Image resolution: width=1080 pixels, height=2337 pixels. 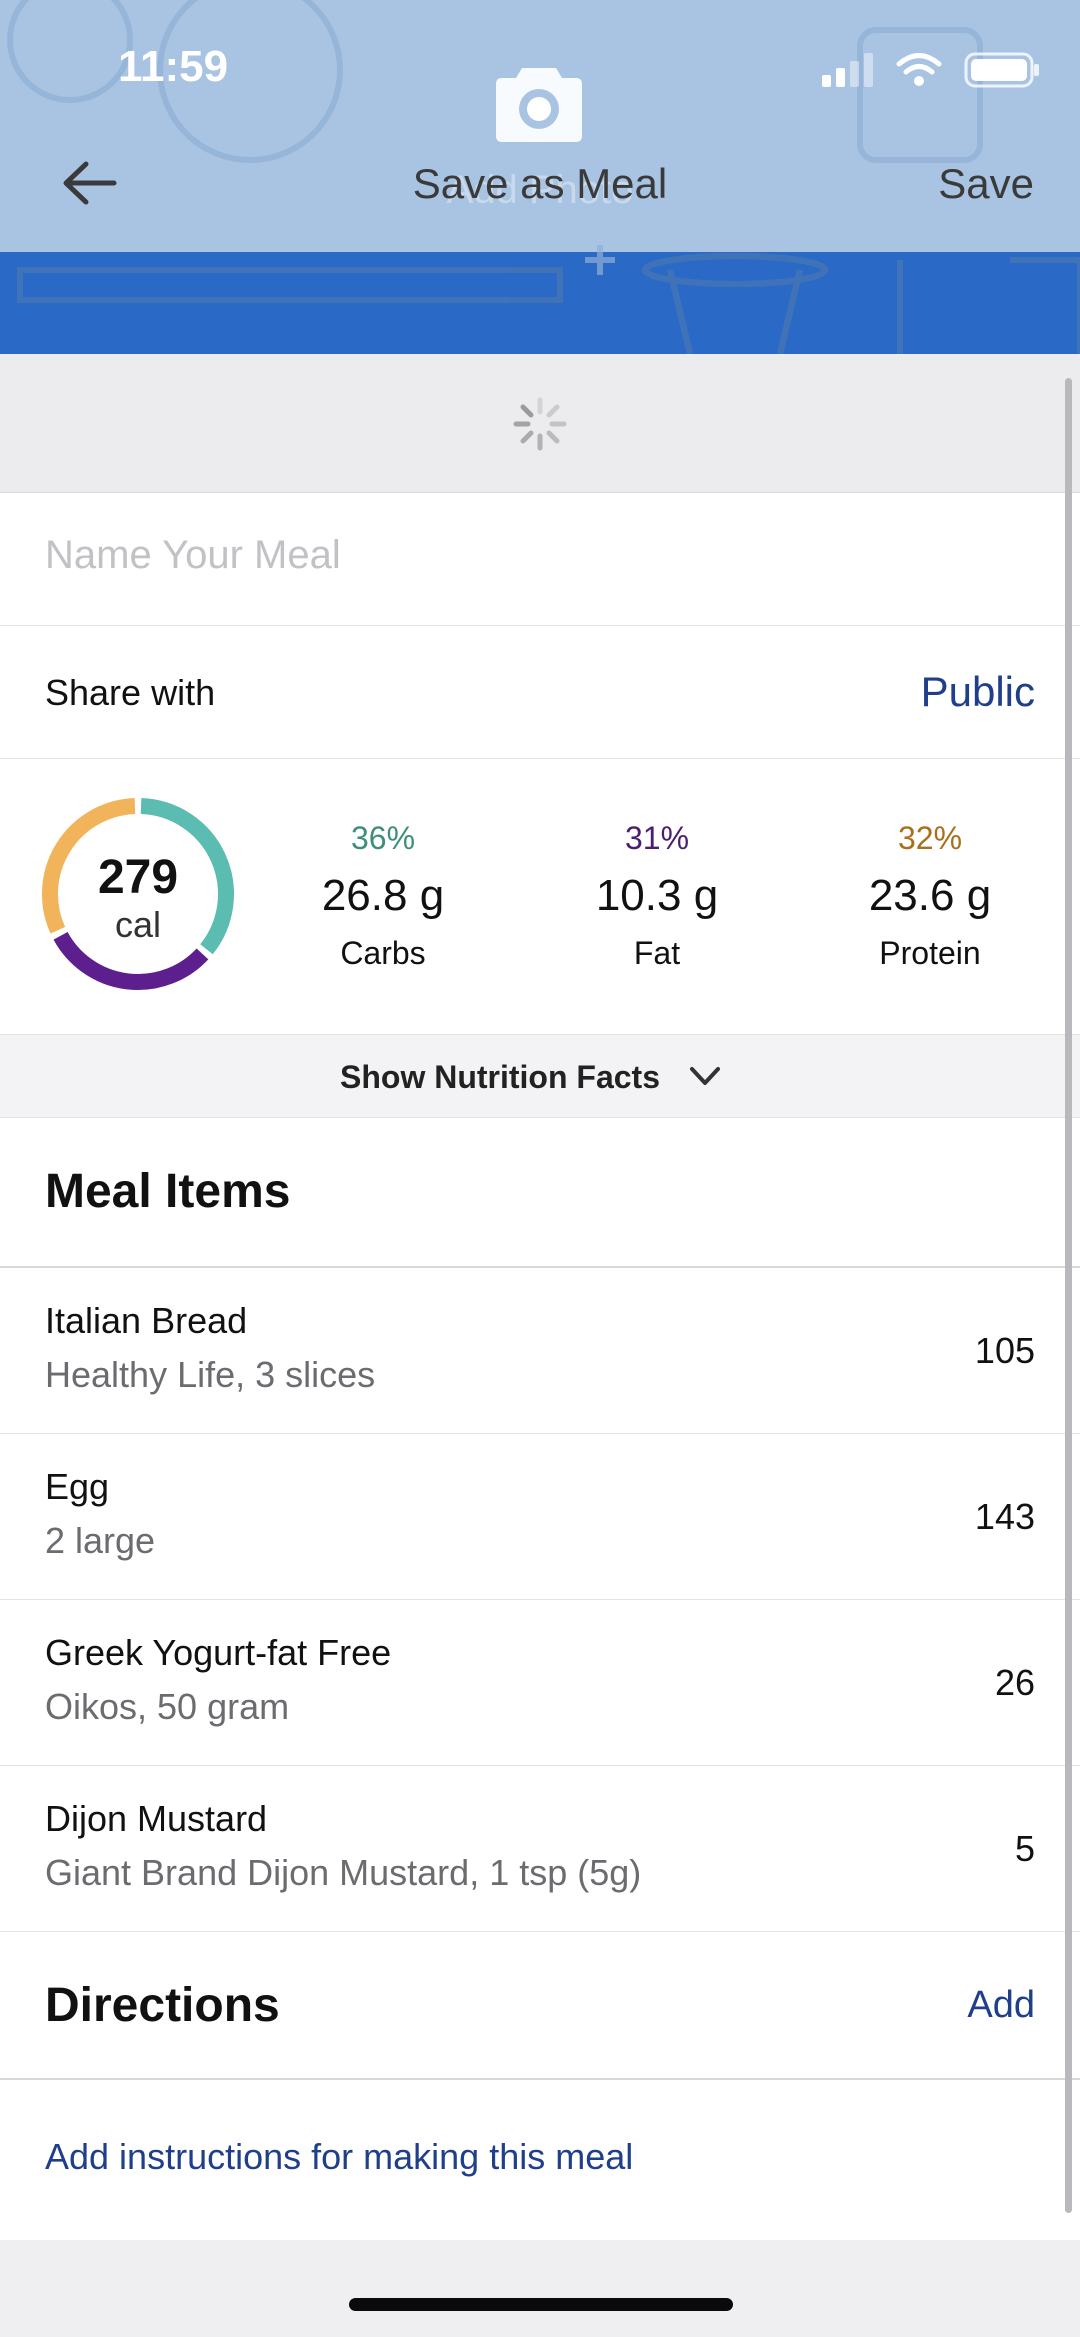 What do you see at coordinates (130, 692) in the screenshot?
I see `share-with-label: Share with` at bounding box center [130, 692].